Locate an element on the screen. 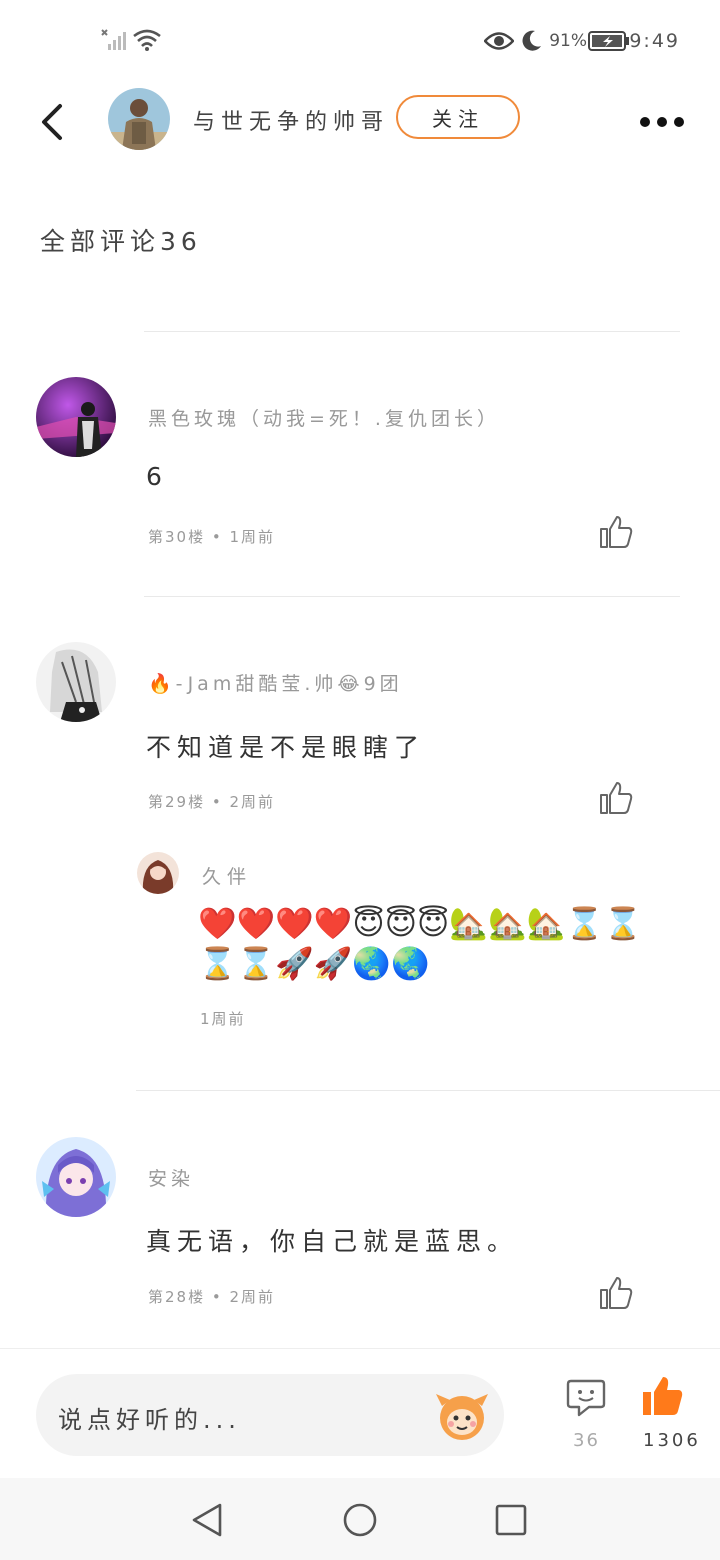  comment-text: 6 is located at coordinates (157, 476).